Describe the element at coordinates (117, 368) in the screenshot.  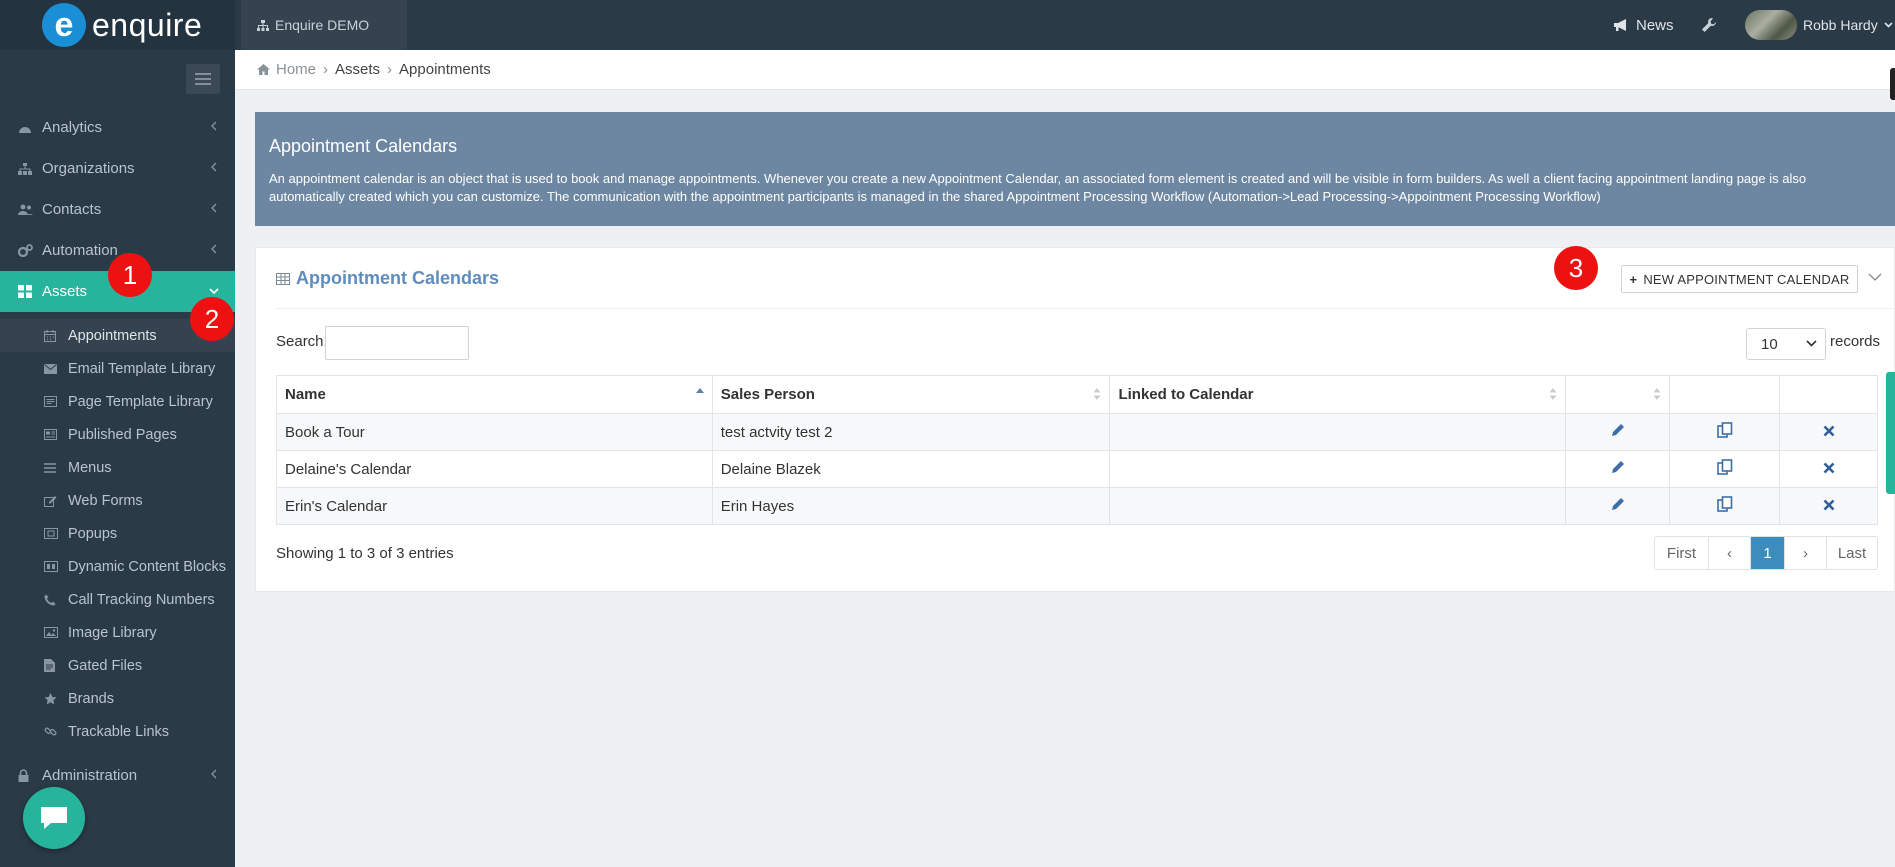
I see `sidebar-subitem-email-template-library: Email Template Library` at that location.